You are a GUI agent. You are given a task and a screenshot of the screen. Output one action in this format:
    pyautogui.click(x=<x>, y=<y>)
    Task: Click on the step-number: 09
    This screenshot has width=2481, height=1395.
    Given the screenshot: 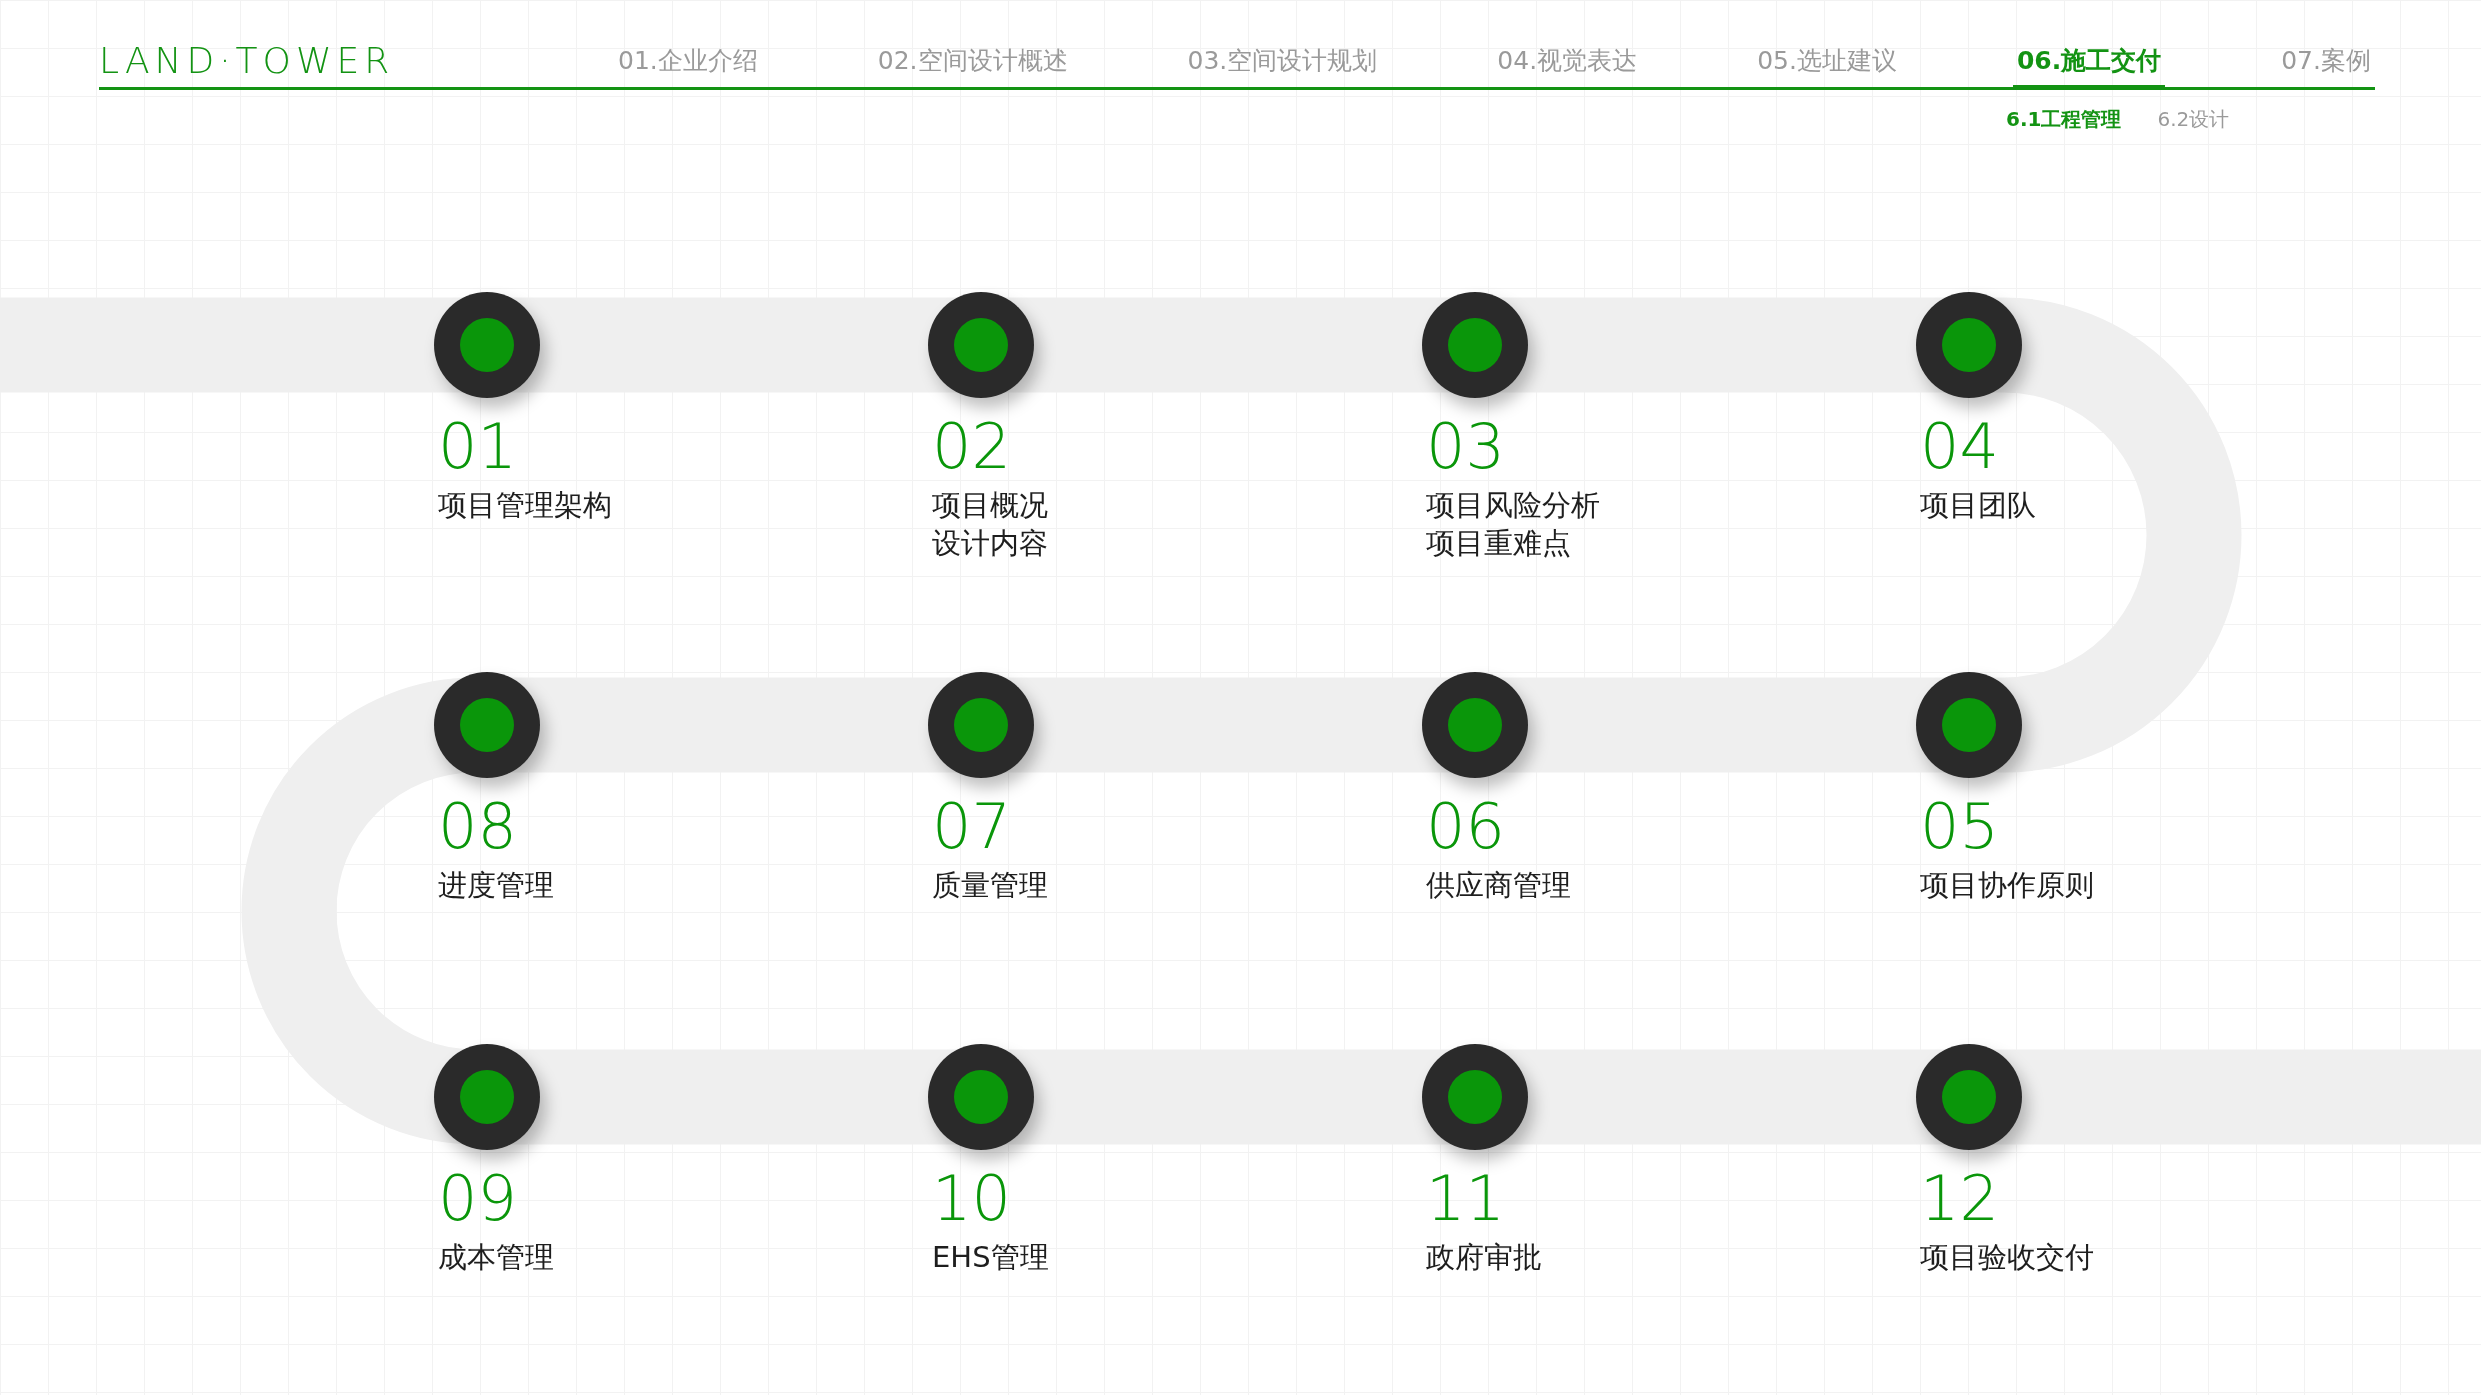 What is the action you would take?
    pyautogui.click(x=477, y=1199)
    